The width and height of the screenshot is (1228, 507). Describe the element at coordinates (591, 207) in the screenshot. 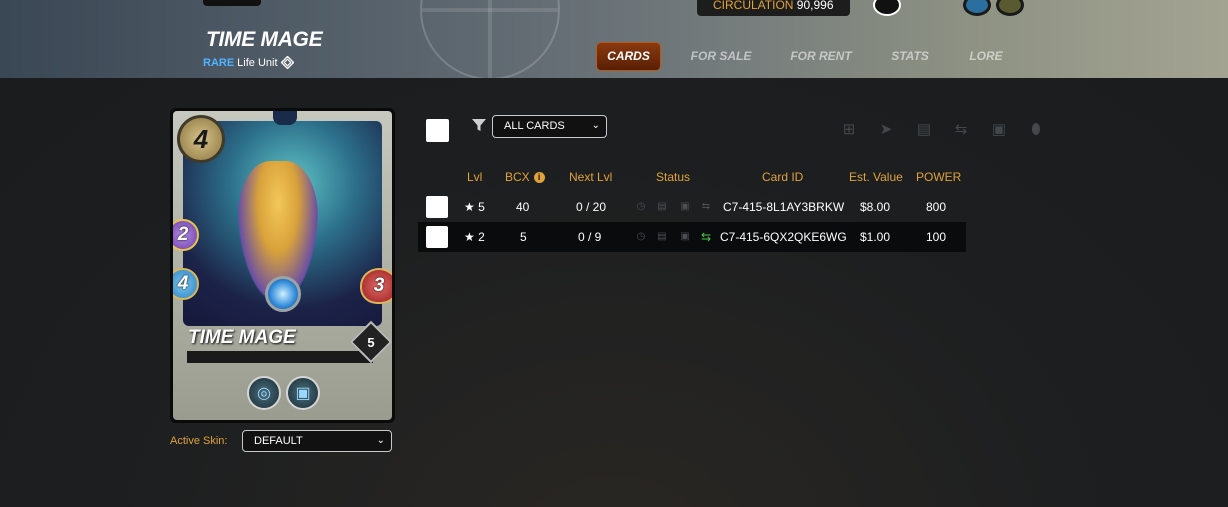

I see `cell-next-lvl: 0 / 20` at that location.